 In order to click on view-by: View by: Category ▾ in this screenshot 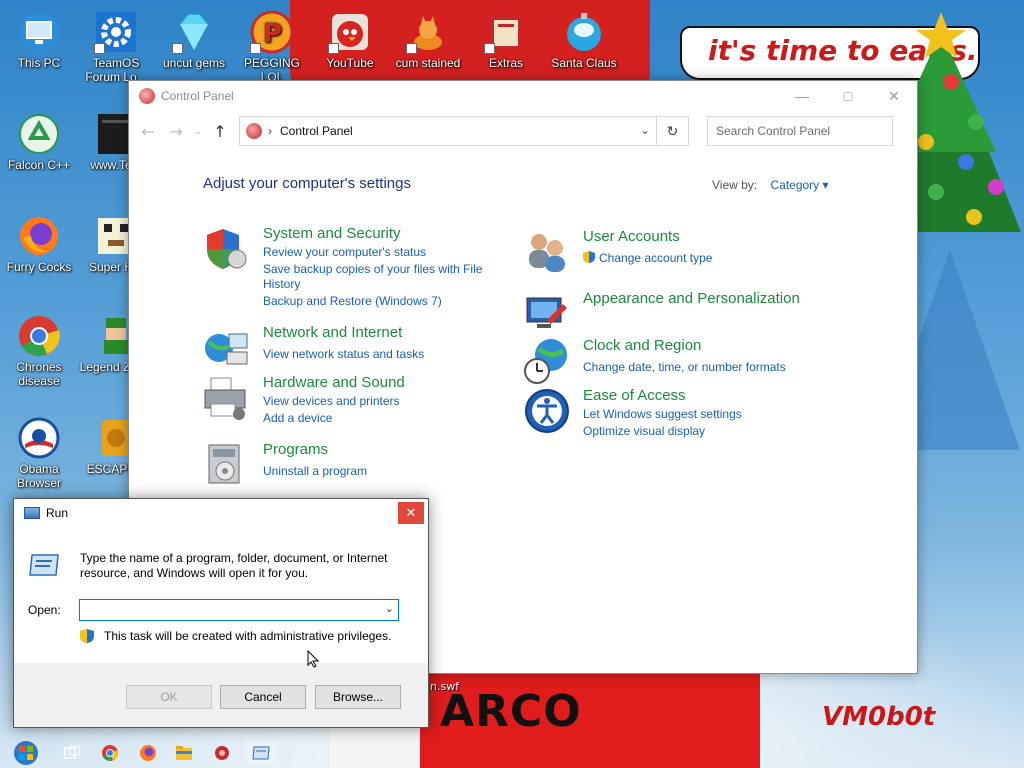, I will do `click(770, 185)`.